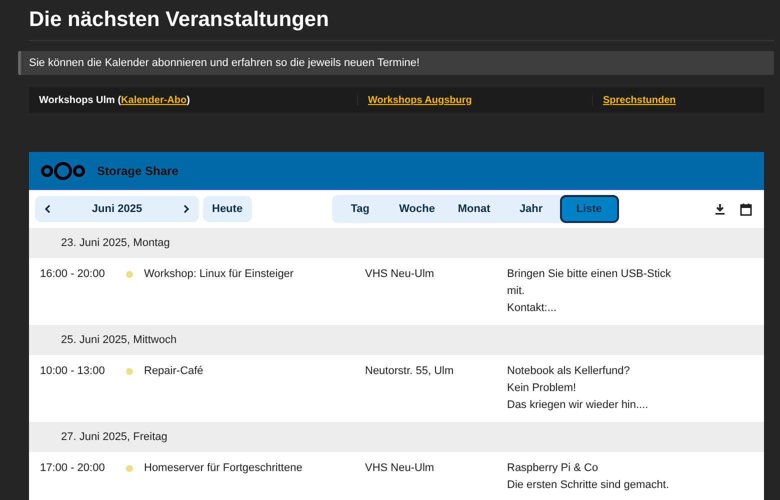  Describe the element at coordinates (73, 371) in the screenshot. I see `event-time: 10:00 - 13:00` at that location.